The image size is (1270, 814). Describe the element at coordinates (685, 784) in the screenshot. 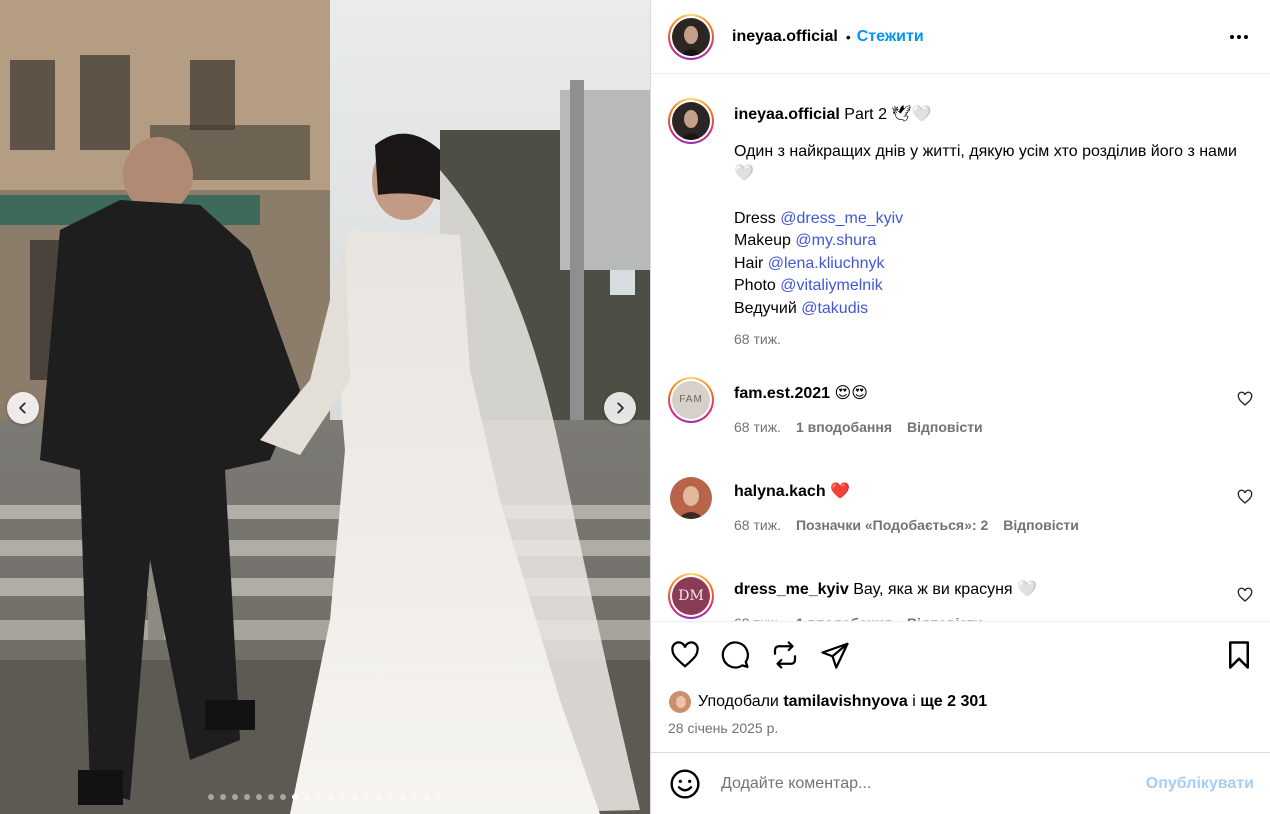

I see `emoji-icon` at that location.